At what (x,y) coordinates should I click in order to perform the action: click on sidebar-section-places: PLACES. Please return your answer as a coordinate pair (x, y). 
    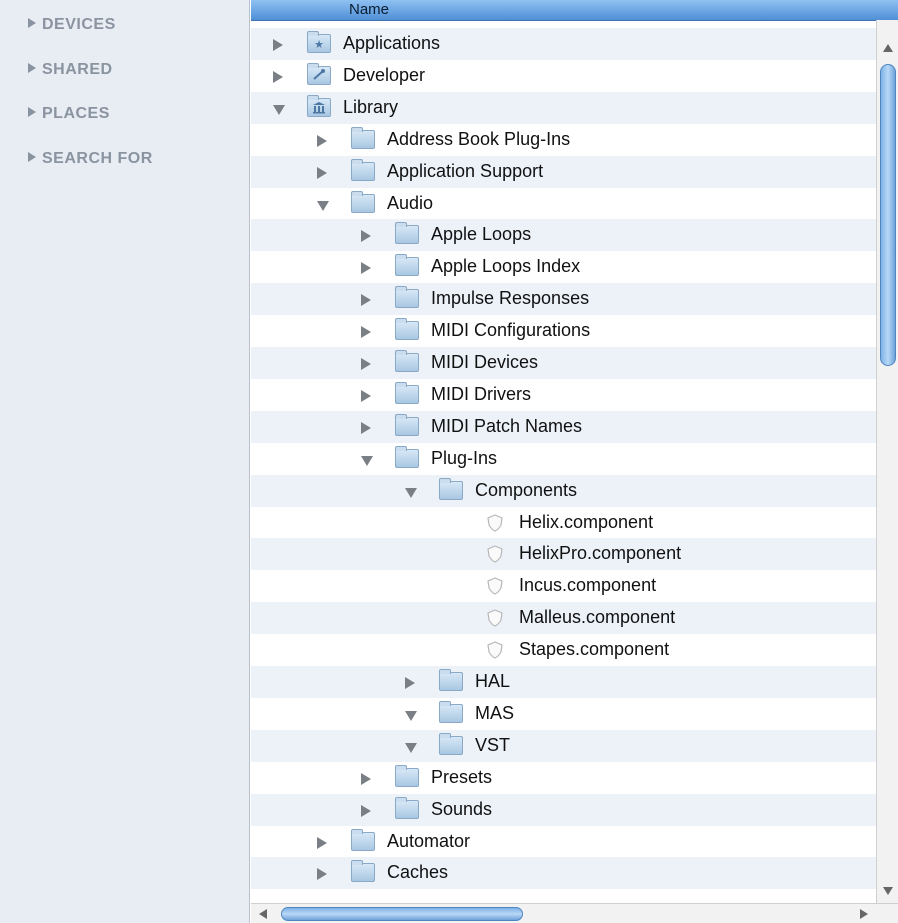
    Looking at the image, I should click on (69, 114).